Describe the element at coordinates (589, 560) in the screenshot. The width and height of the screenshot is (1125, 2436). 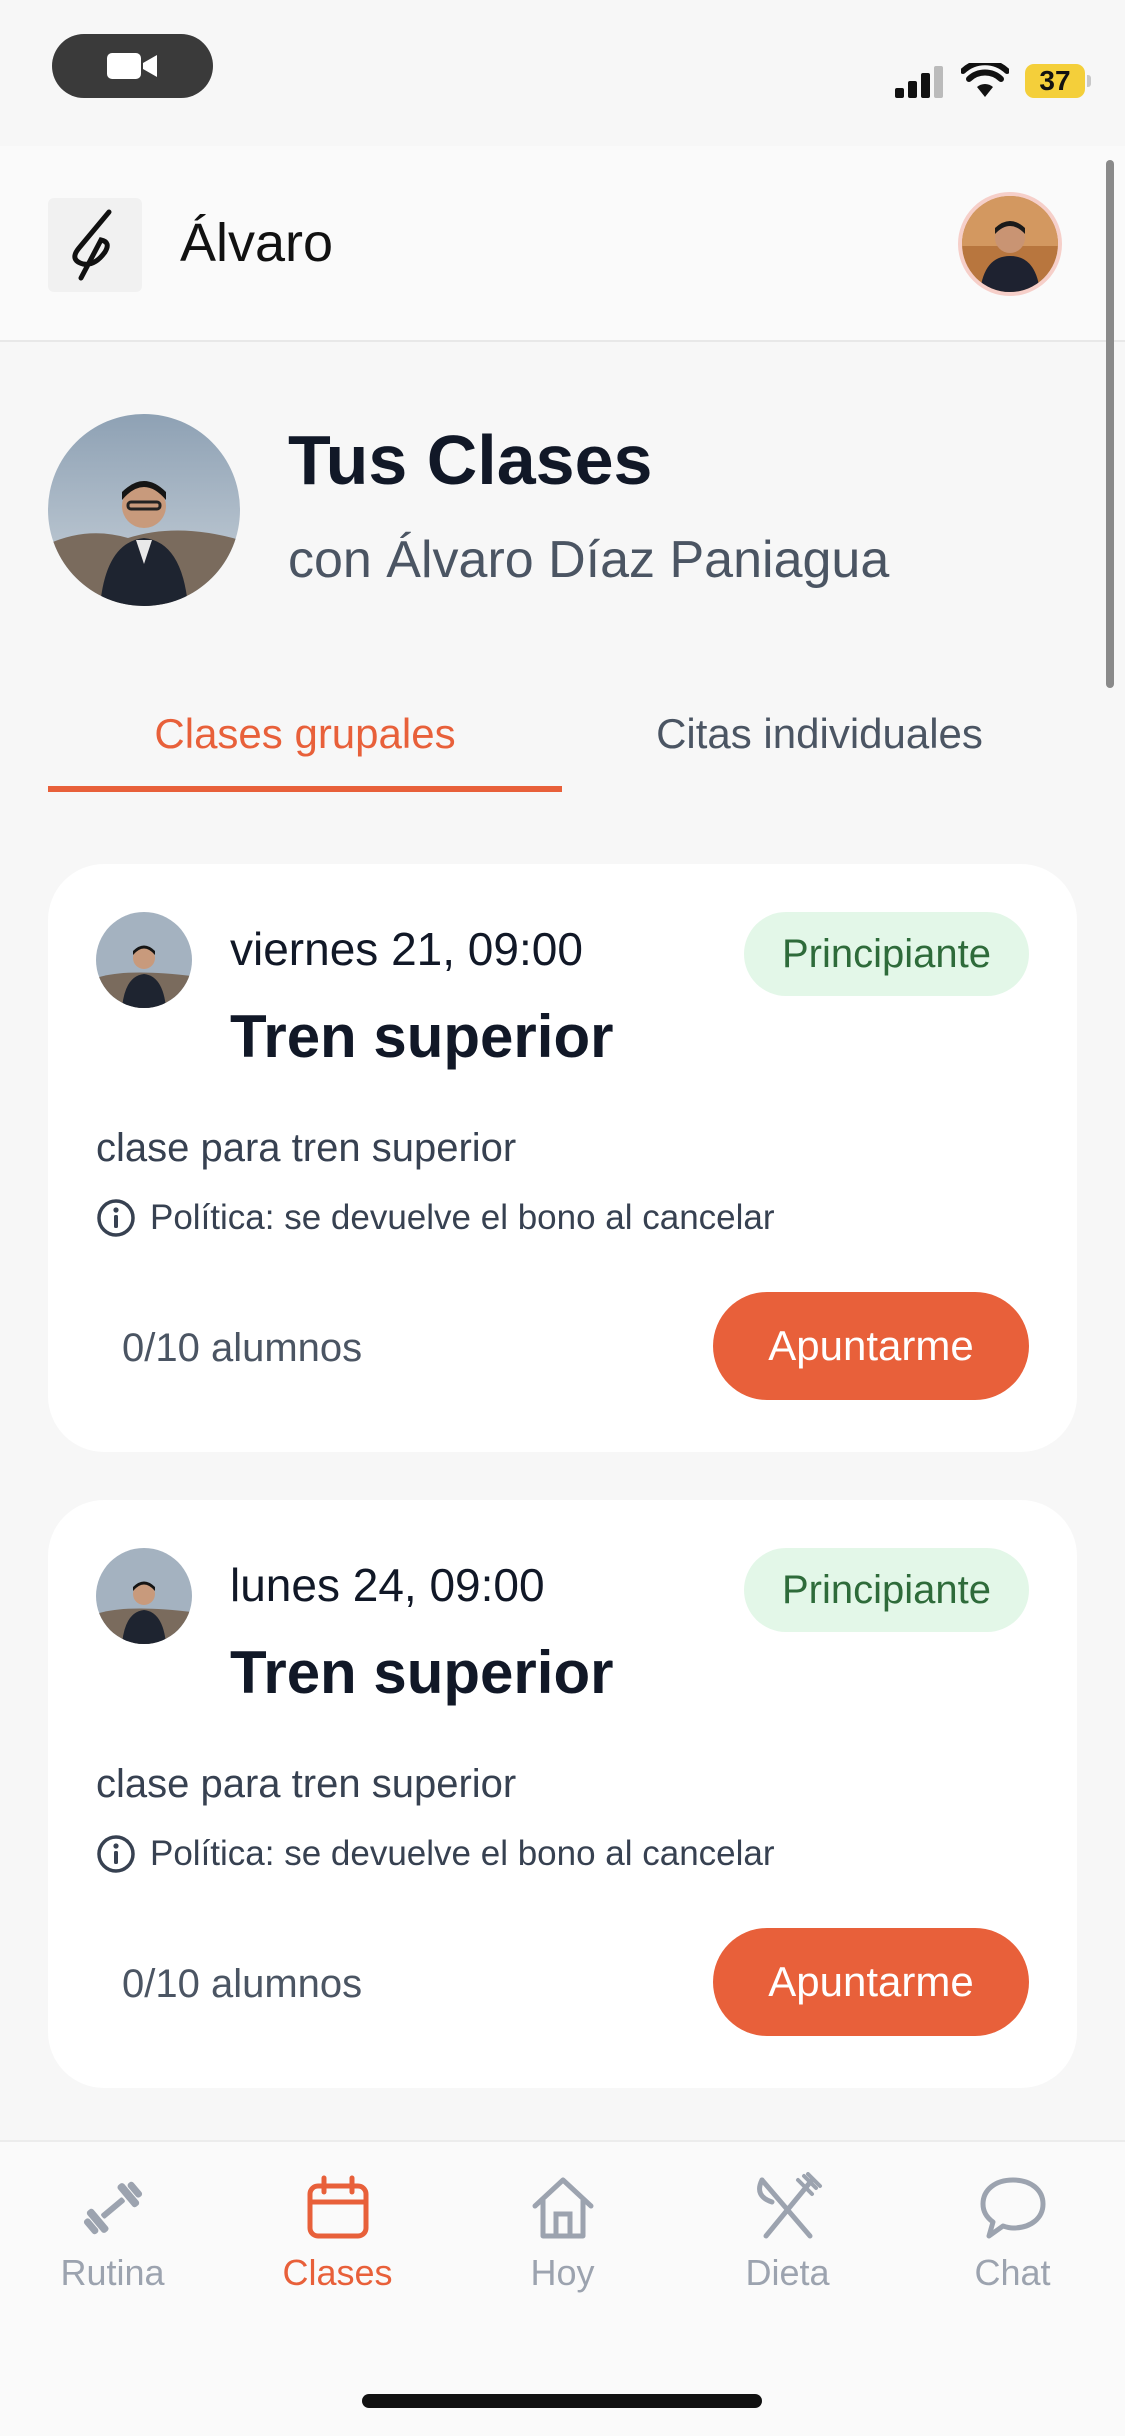
I see `page-subtitle: con Álvaro Díaz Paniagua` at that location.